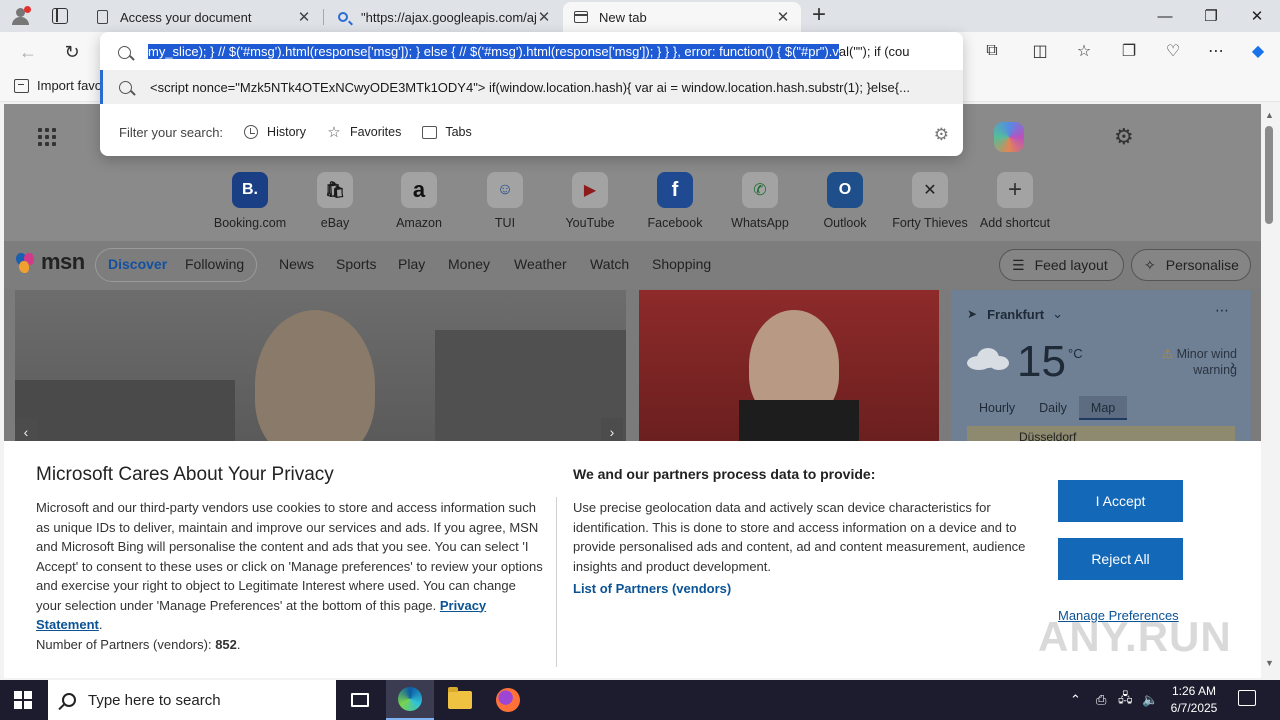 The height and width of the screenshot is (720, 1280). Describe the element at coordinates (1257, 16) in the screenshot. I see `close-window-button: ✕` at that location.